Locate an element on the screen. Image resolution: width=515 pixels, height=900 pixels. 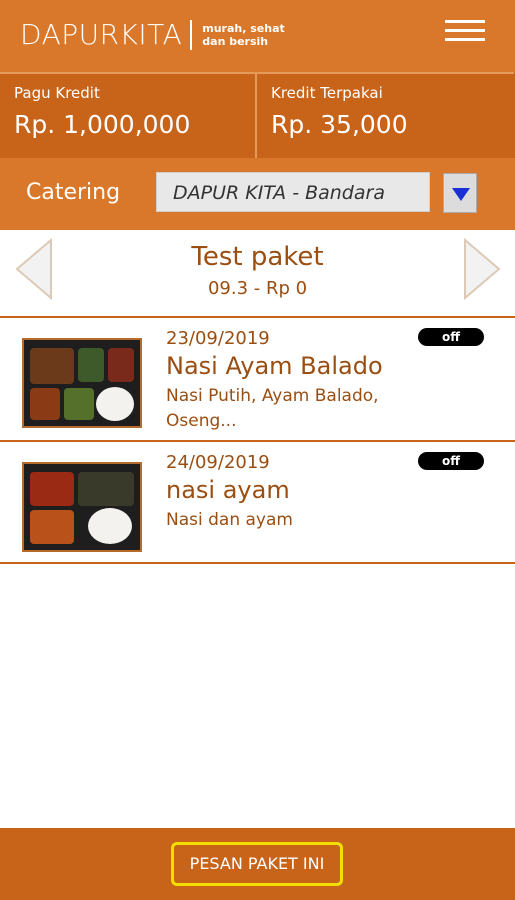
hamburger-menu-icon is located at coordinates (465, 33).